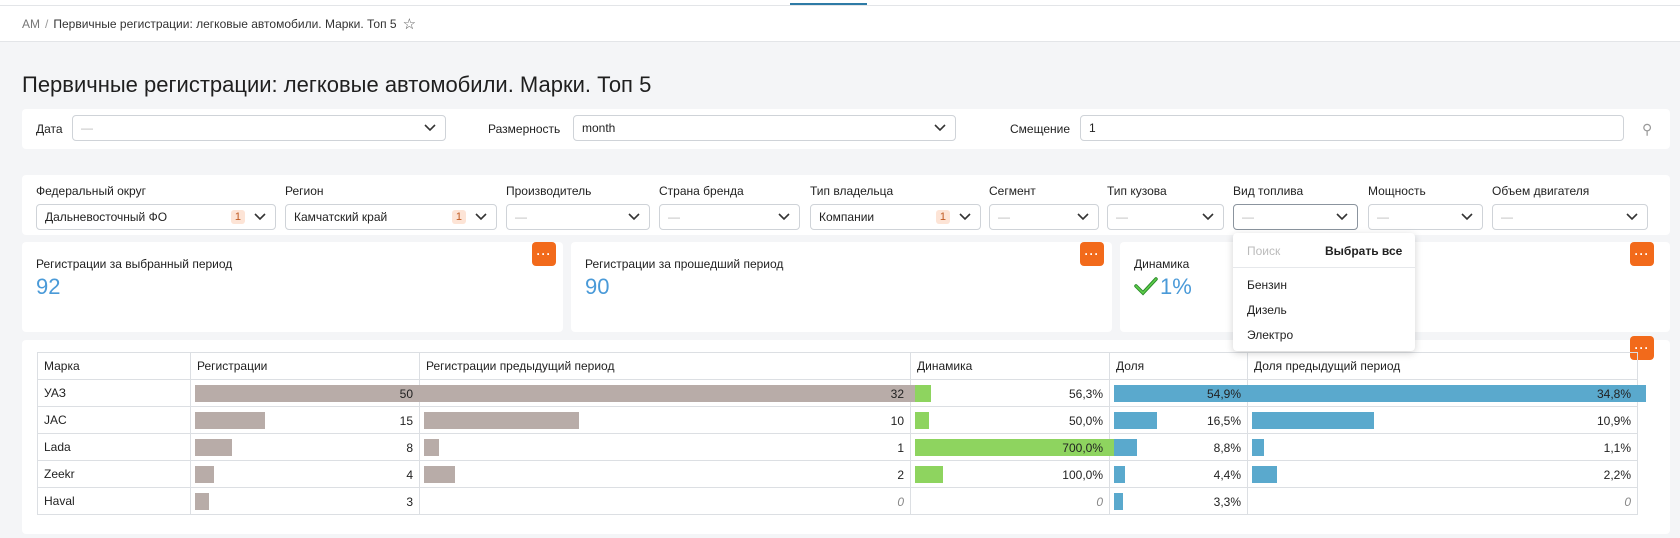  Describe the element at coordinates (1223, 421) in the screenshot. I see `cell-value: 16,5%` at that location.